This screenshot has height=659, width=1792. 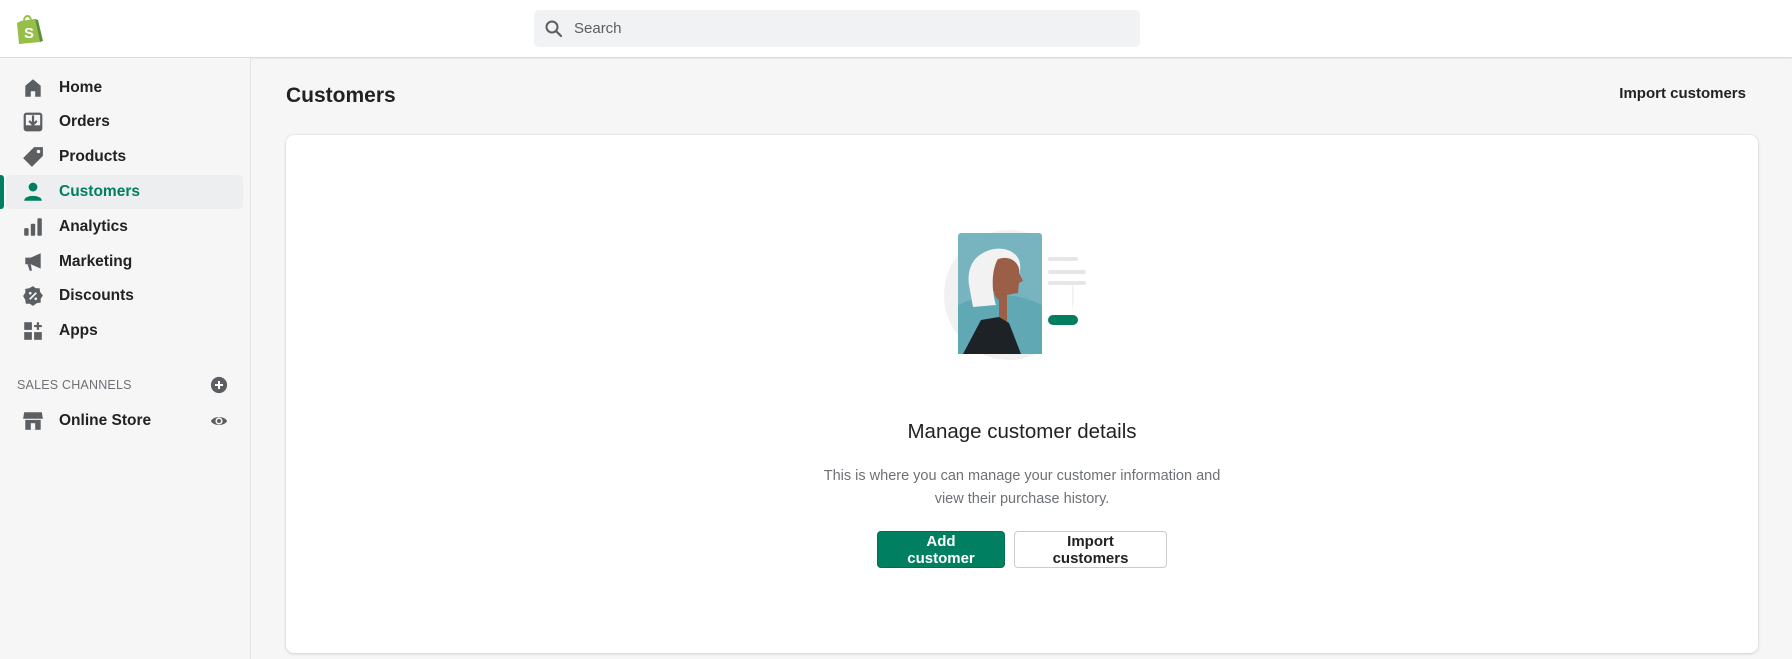 I want to click on sidebar-item-online-store: Online Store, so click(x=124, y=421).